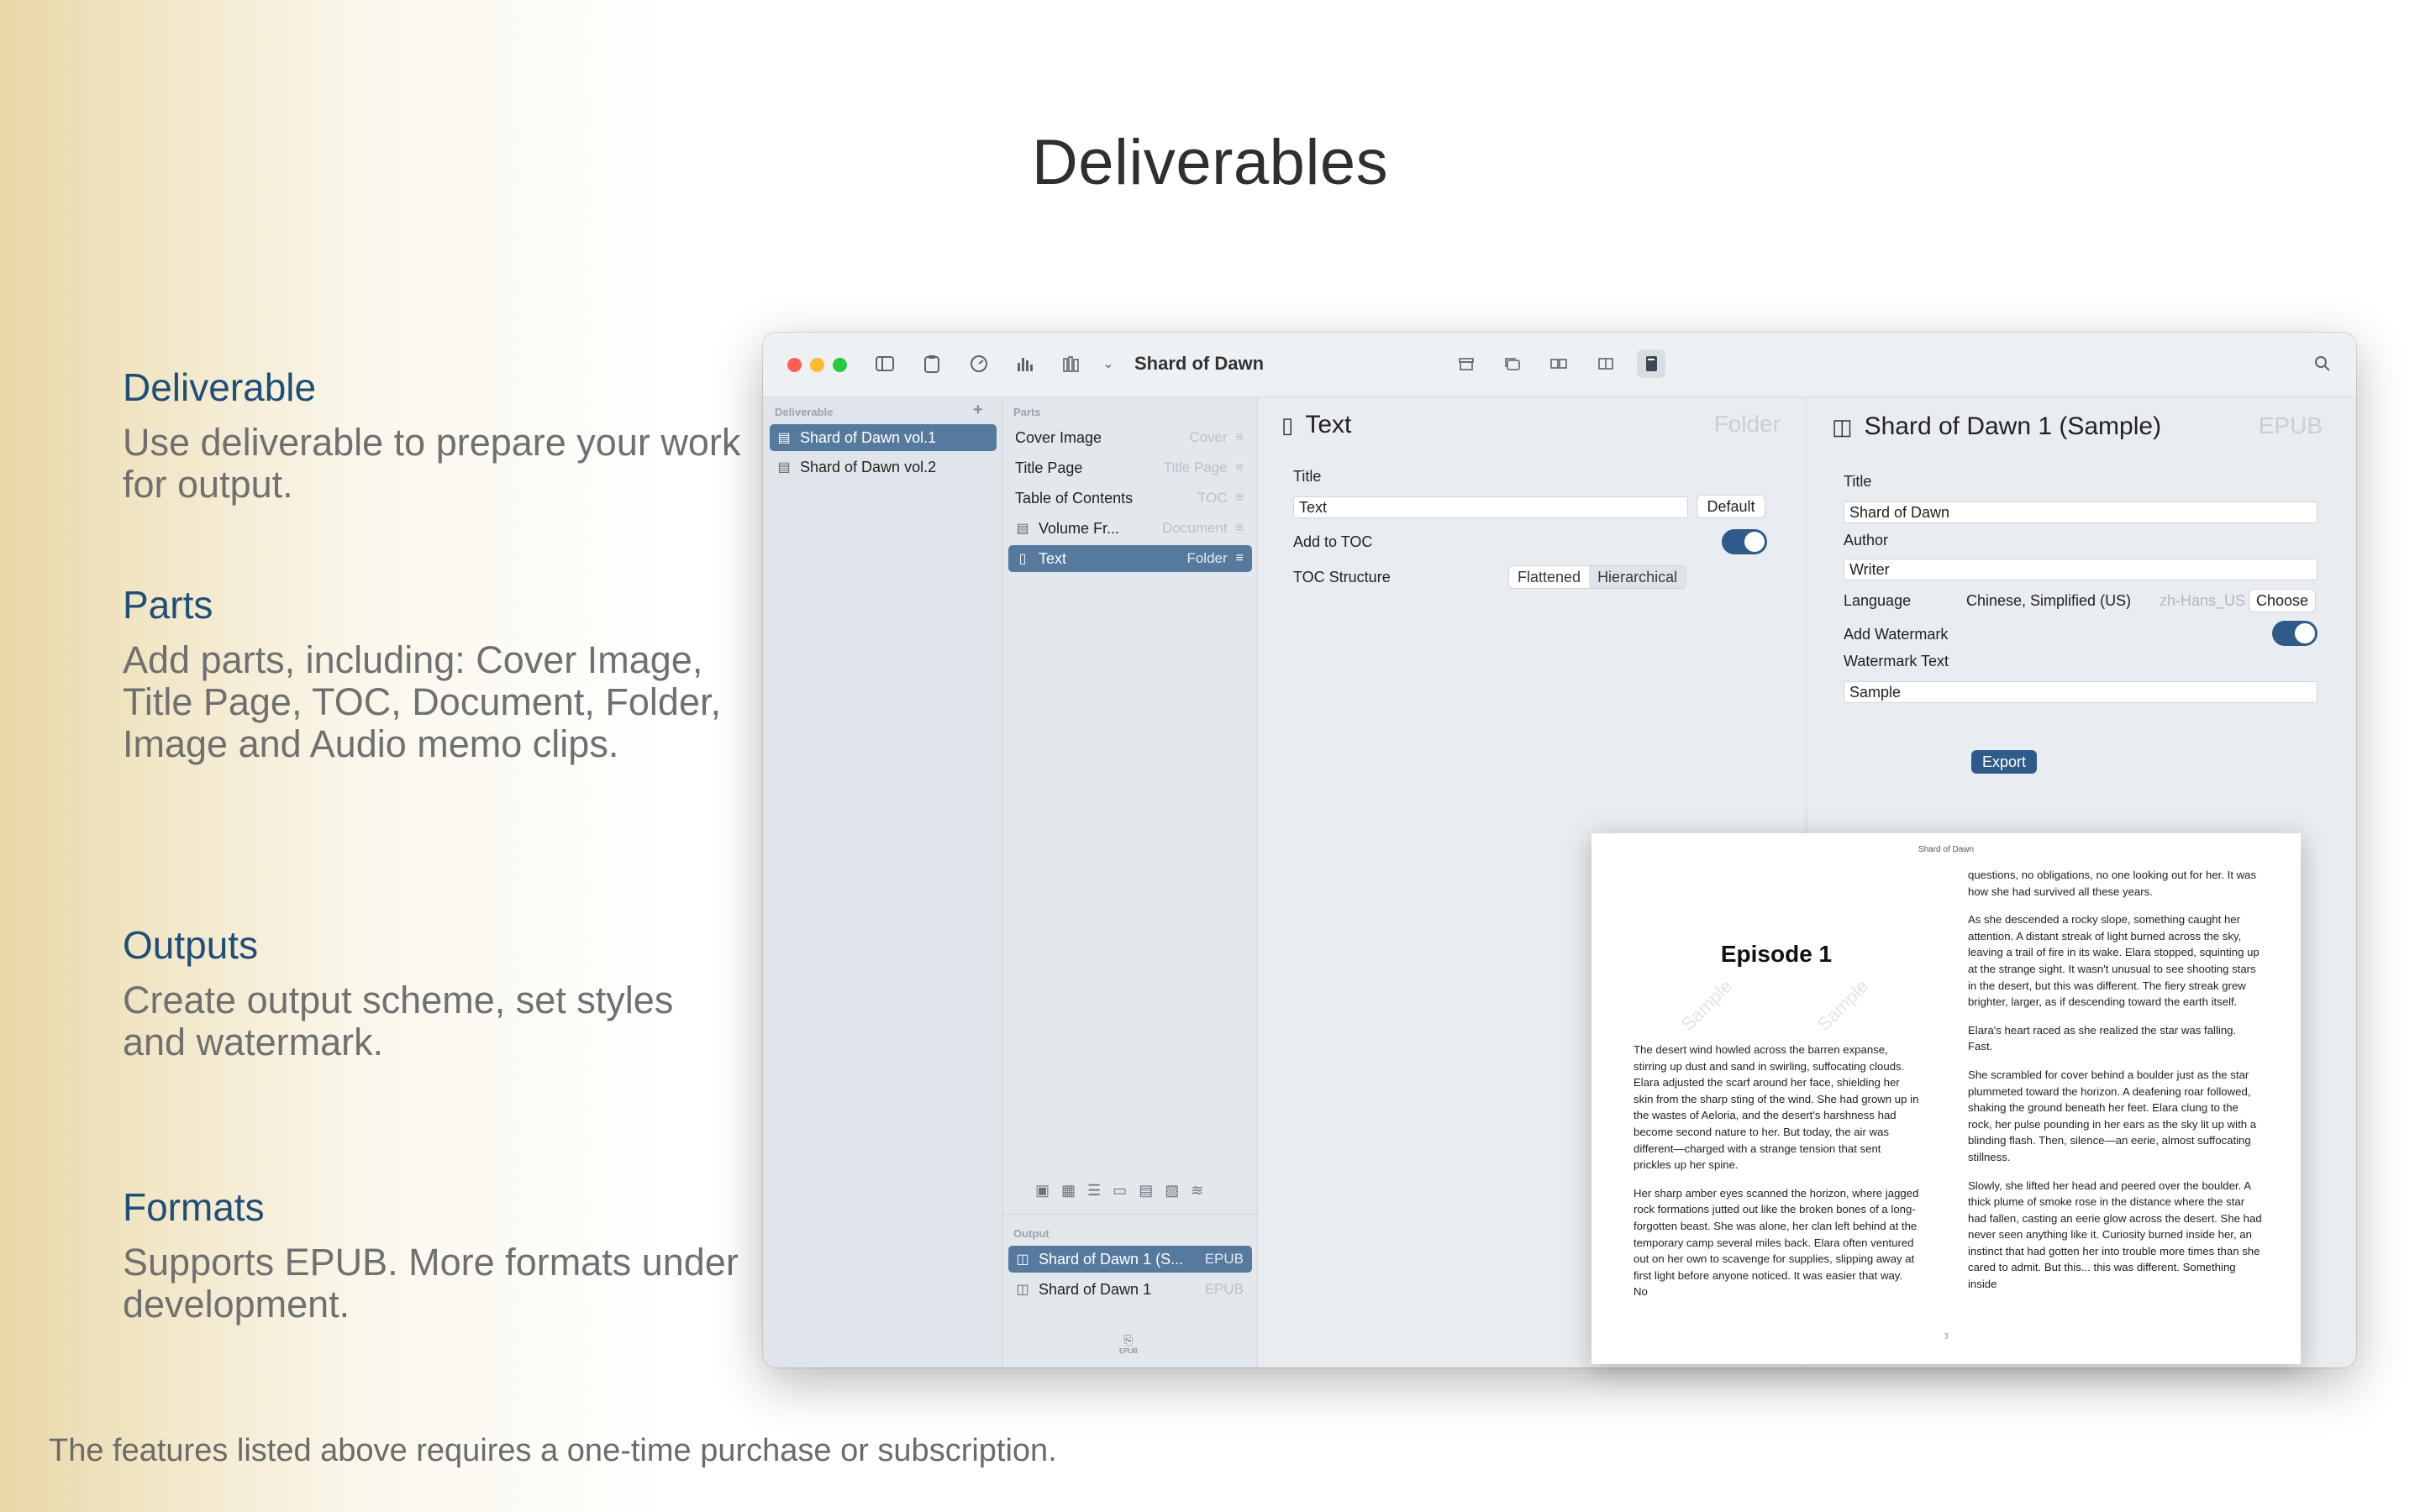  Describe the element at coordinates (2323, 363) in the screenshot. I see `search-icon` at that location.